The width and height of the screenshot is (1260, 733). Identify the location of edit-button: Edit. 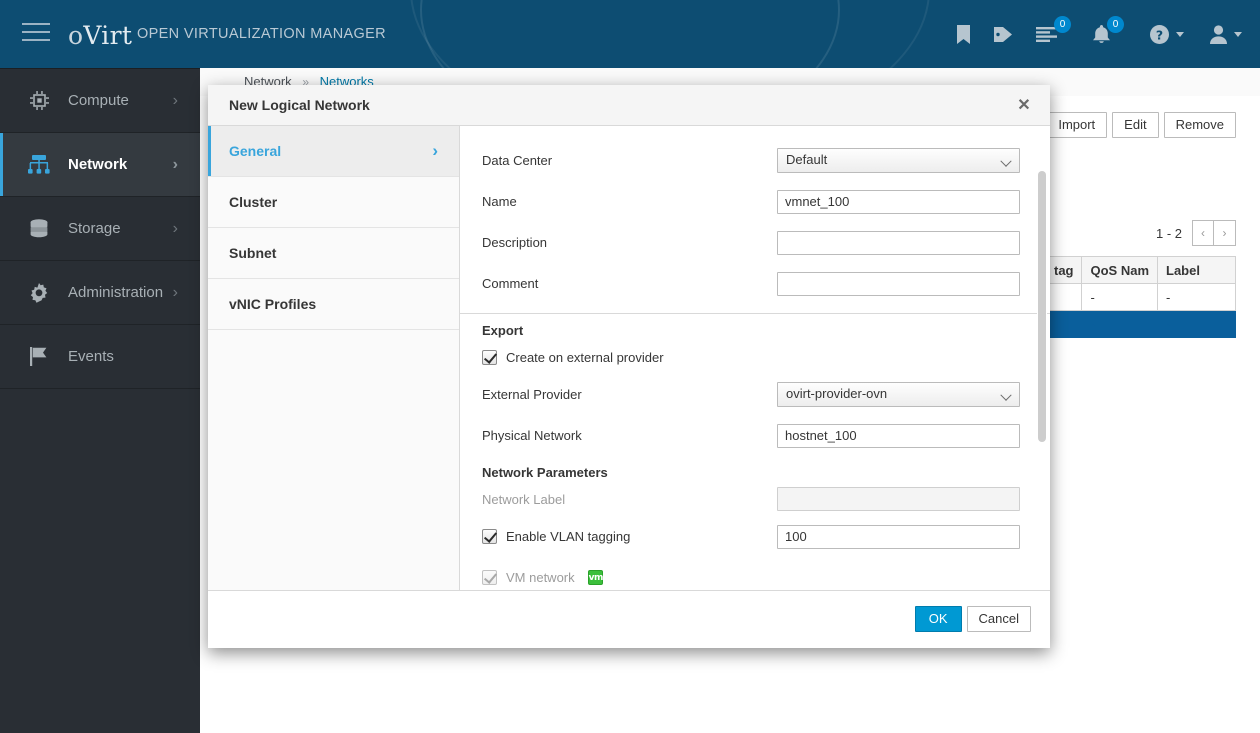
(1135, 125).